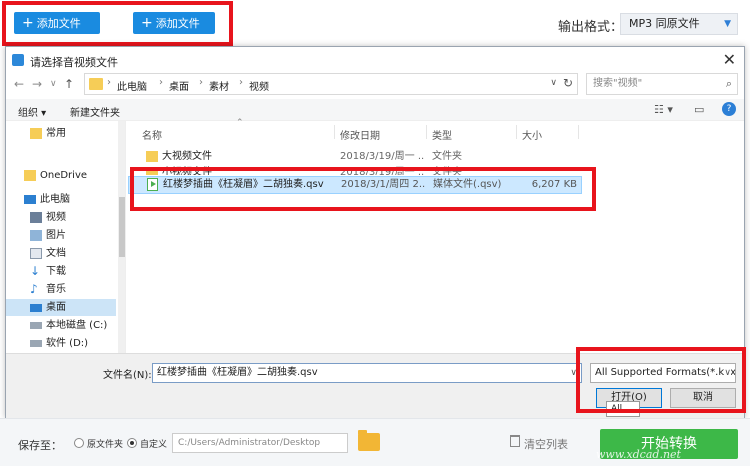  I want to click on output-format-label: 输出格式：, so click(591, 27).